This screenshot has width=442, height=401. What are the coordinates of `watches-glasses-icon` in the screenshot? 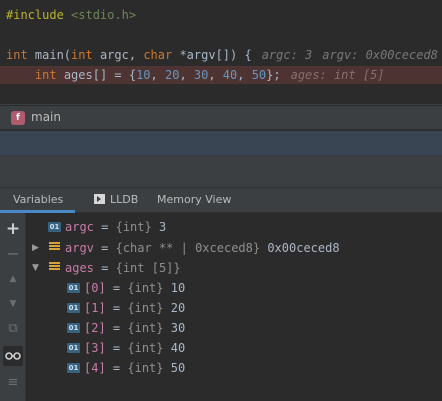 It's located at (13, 356).